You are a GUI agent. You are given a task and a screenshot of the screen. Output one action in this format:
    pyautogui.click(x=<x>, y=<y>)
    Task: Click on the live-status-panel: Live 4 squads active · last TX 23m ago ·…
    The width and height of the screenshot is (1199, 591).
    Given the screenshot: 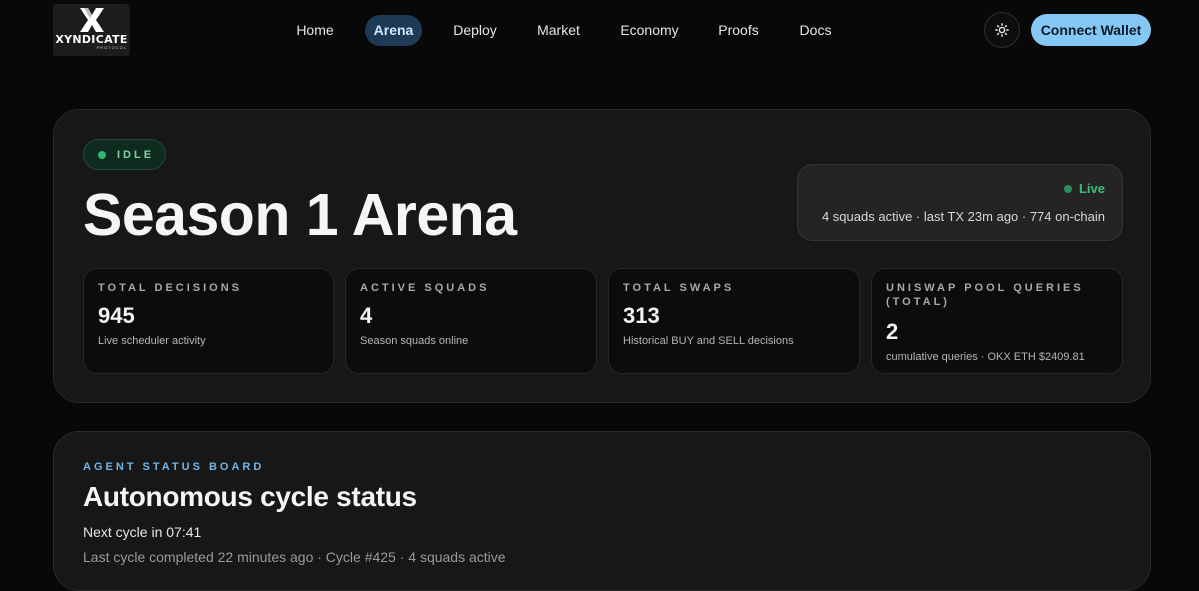 What is the action you would take?
    pyautogui.click(x=960, y=202)
    